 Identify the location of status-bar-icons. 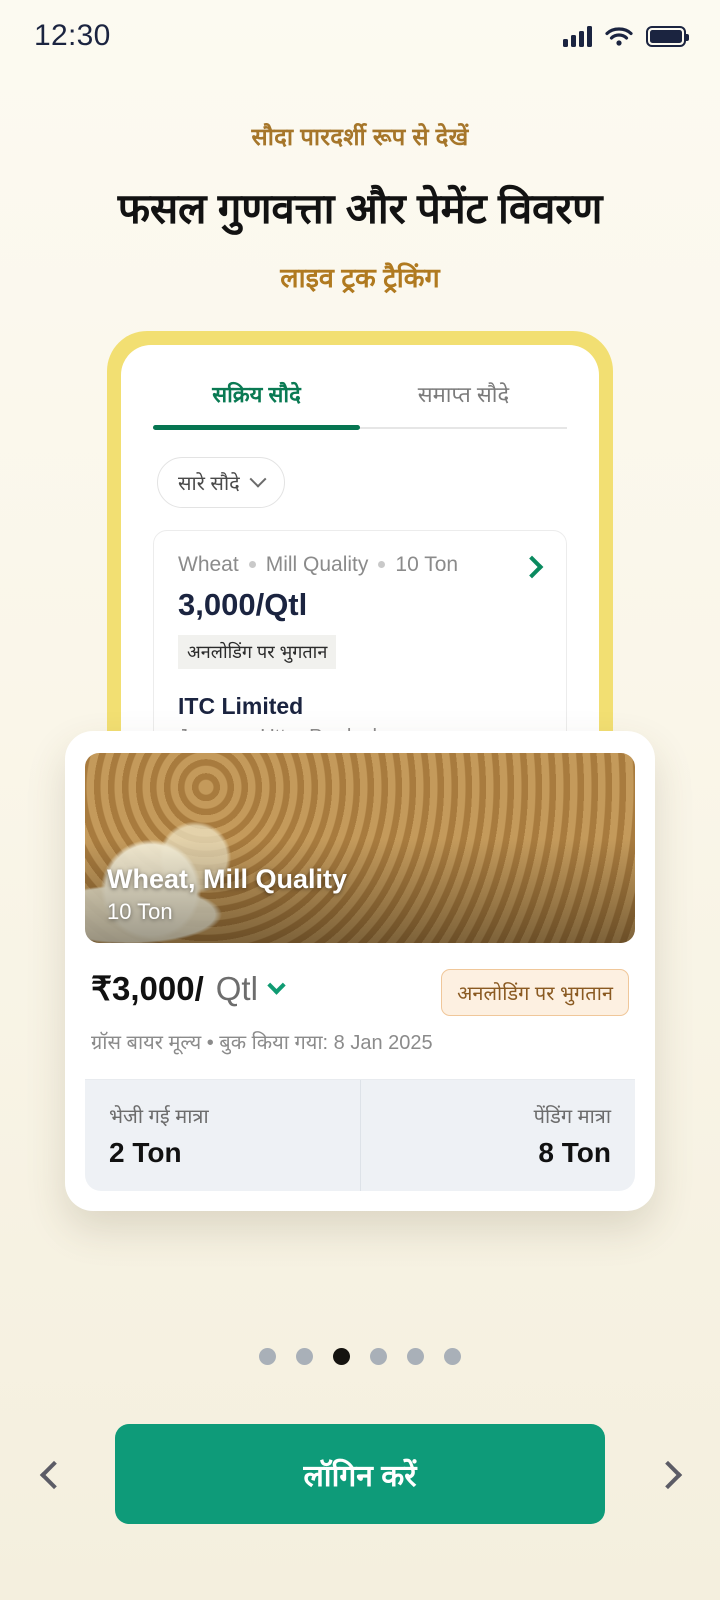
(626, 36).